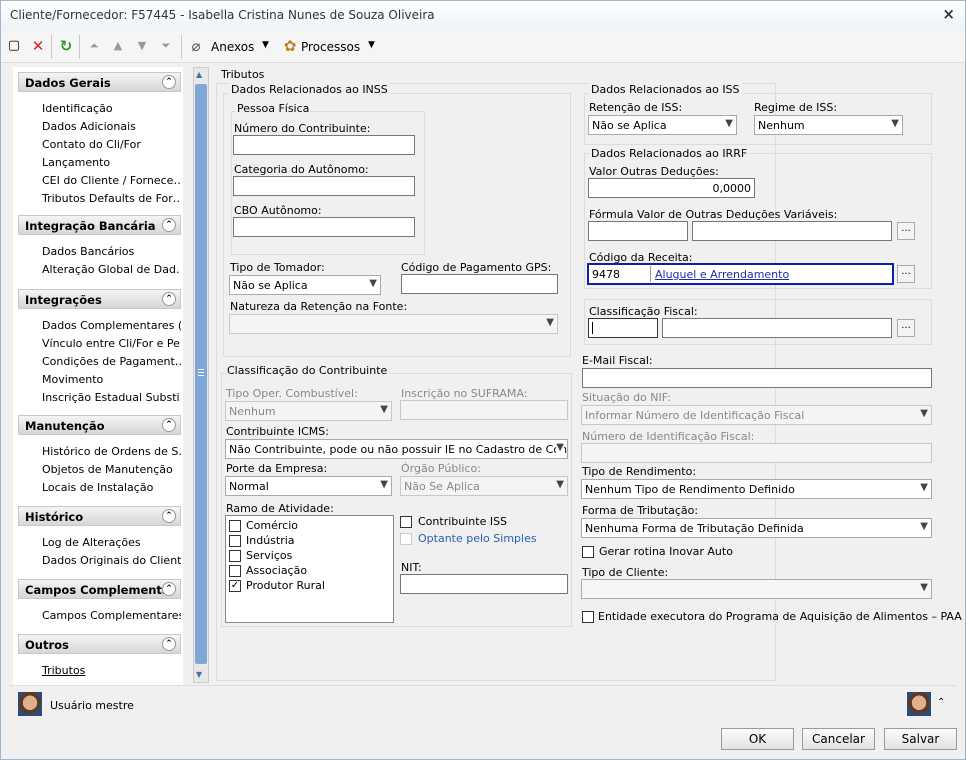 The width and height of the screenshot is (966, 760). Describe the element at coordinates (94, 46) in the screenshot. I see `first-record-icon: ⏶` at that location.